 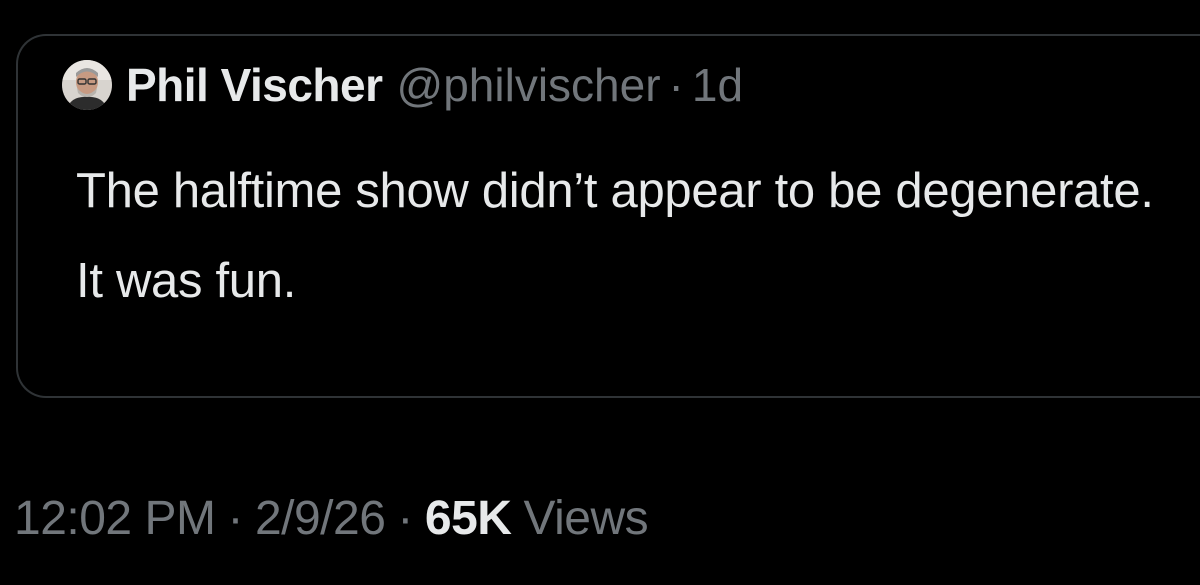 I want to click on tweet-timestamp-time: 12:02 PM, so click(x=115, y=518).